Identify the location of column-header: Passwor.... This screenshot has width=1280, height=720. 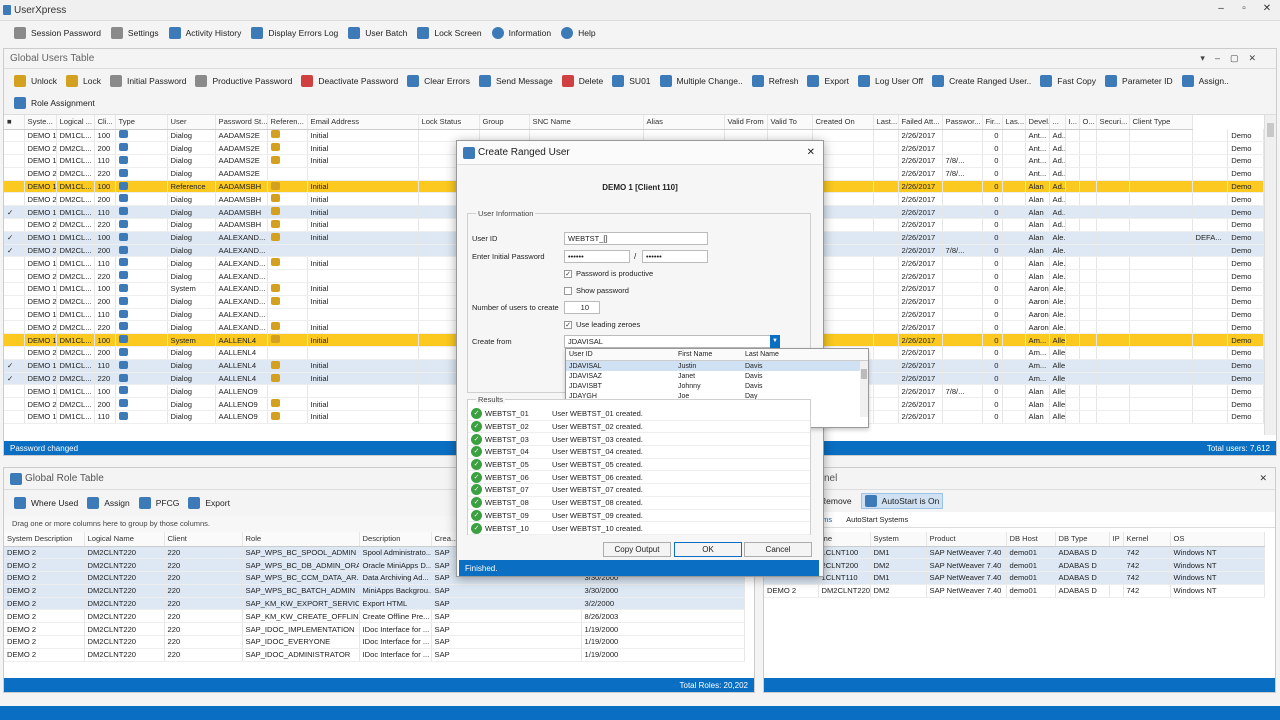
(962, 122).